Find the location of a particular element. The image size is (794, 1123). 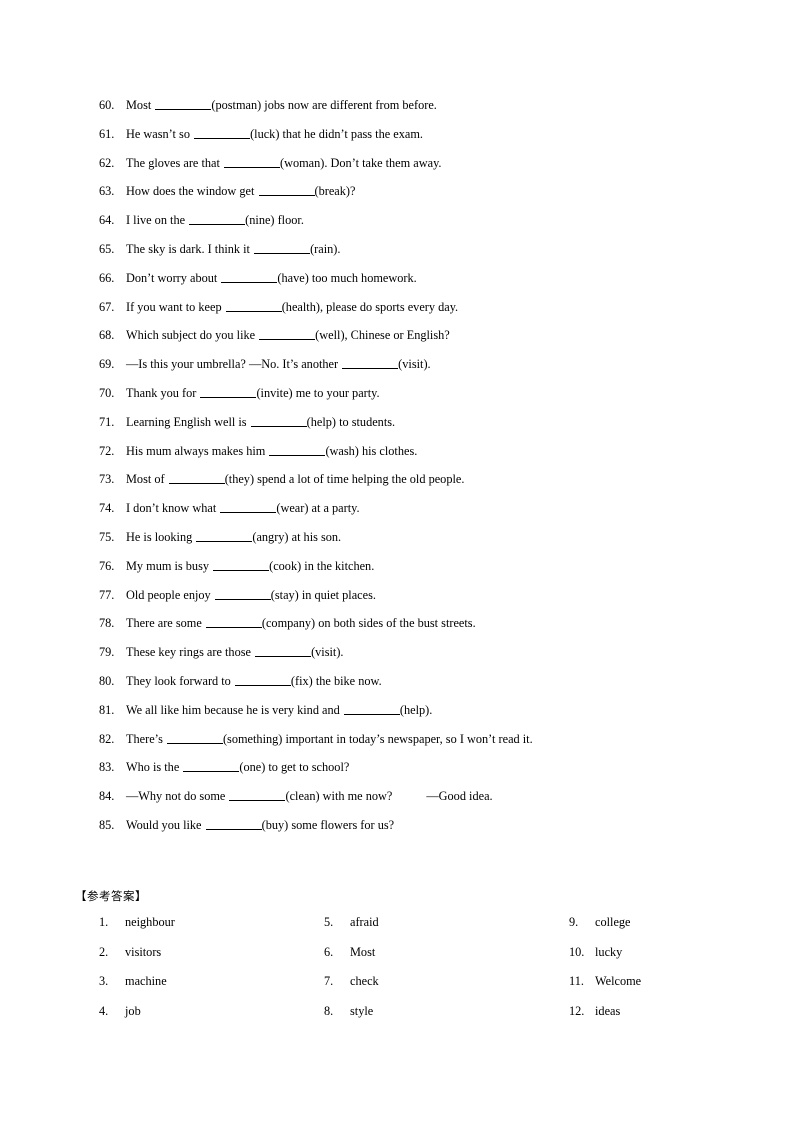

sentence-suffix: (nine) floor. is located at coordinates (274, 220).